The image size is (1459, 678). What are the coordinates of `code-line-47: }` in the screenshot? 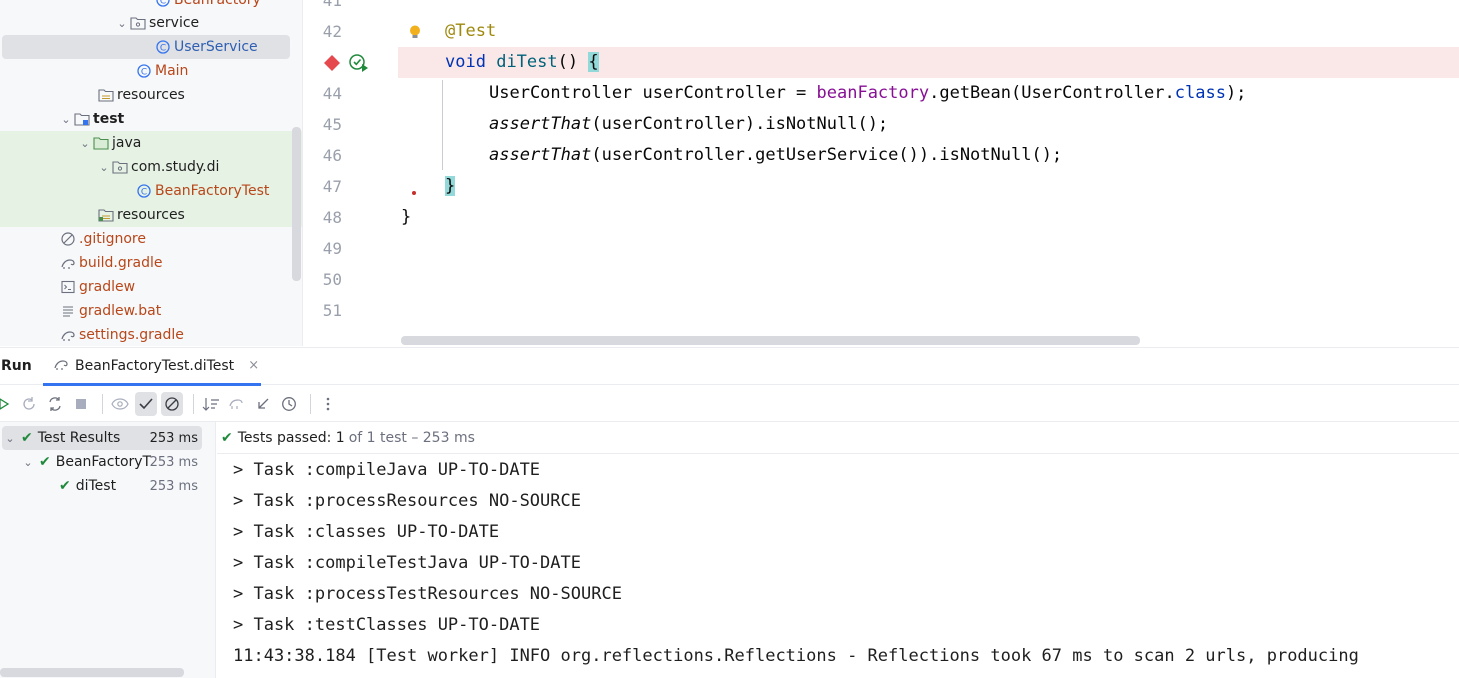 It's located at (952, 186).